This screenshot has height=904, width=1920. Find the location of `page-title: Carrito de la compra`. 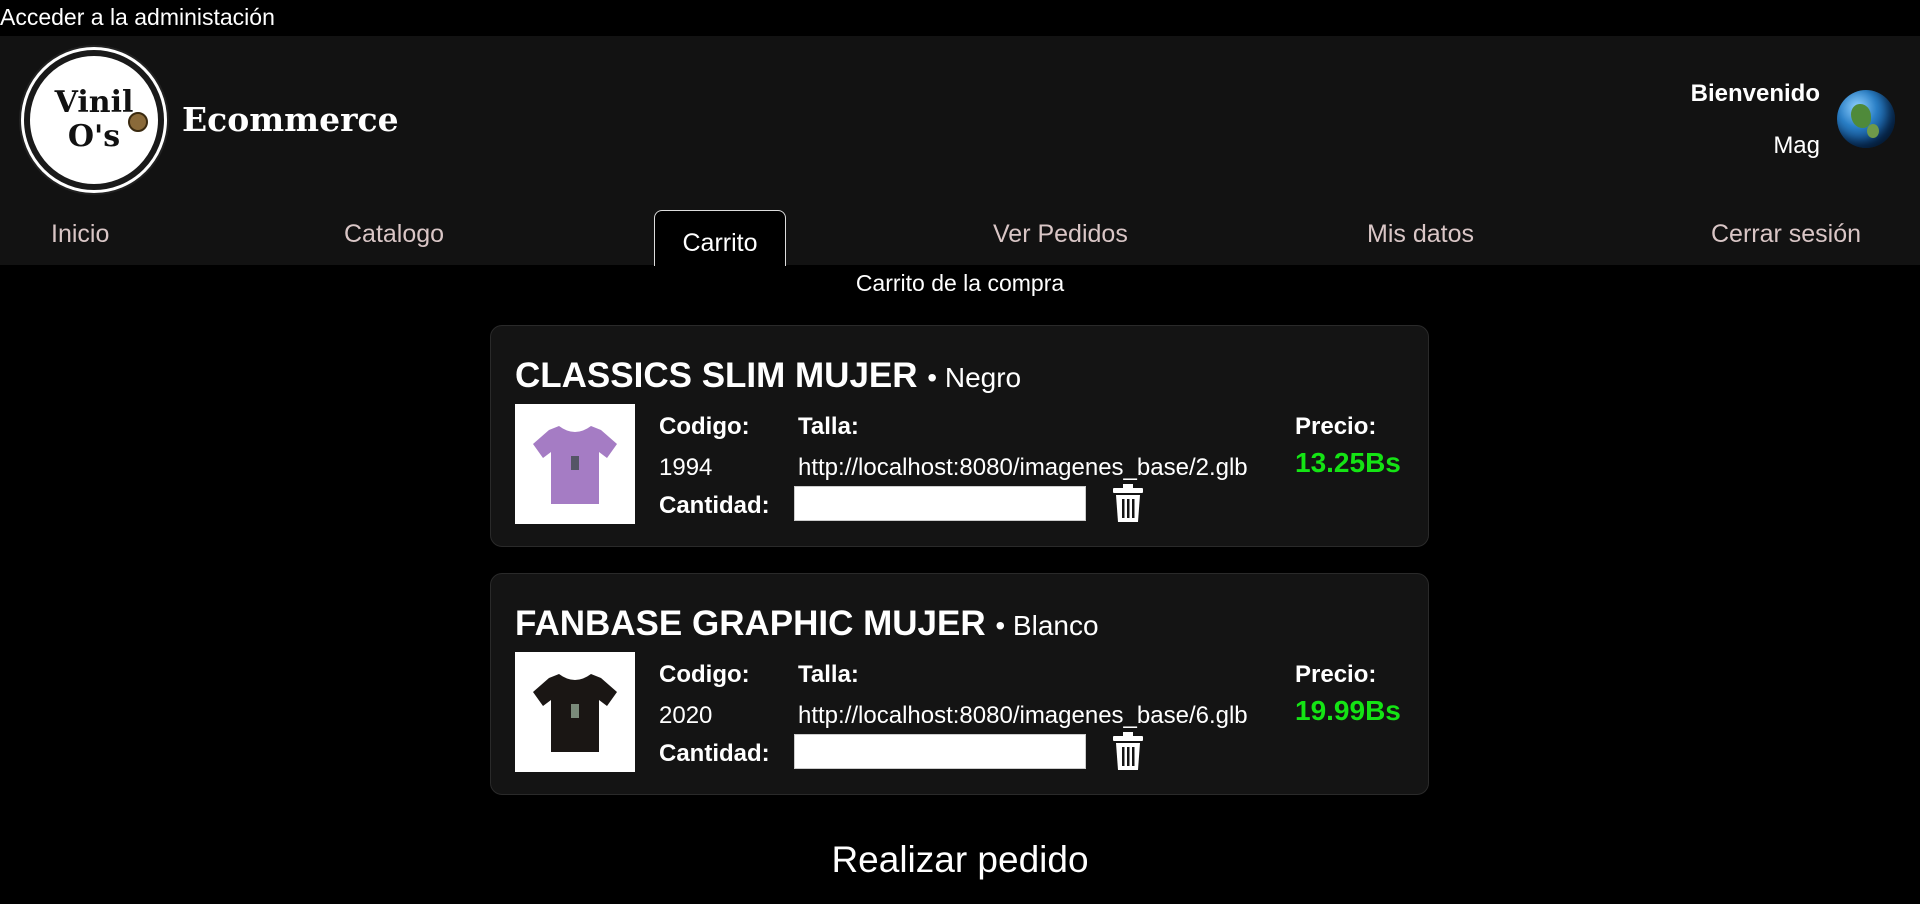

page-title: Carrito de la compra is located at coordinates (960, 283).